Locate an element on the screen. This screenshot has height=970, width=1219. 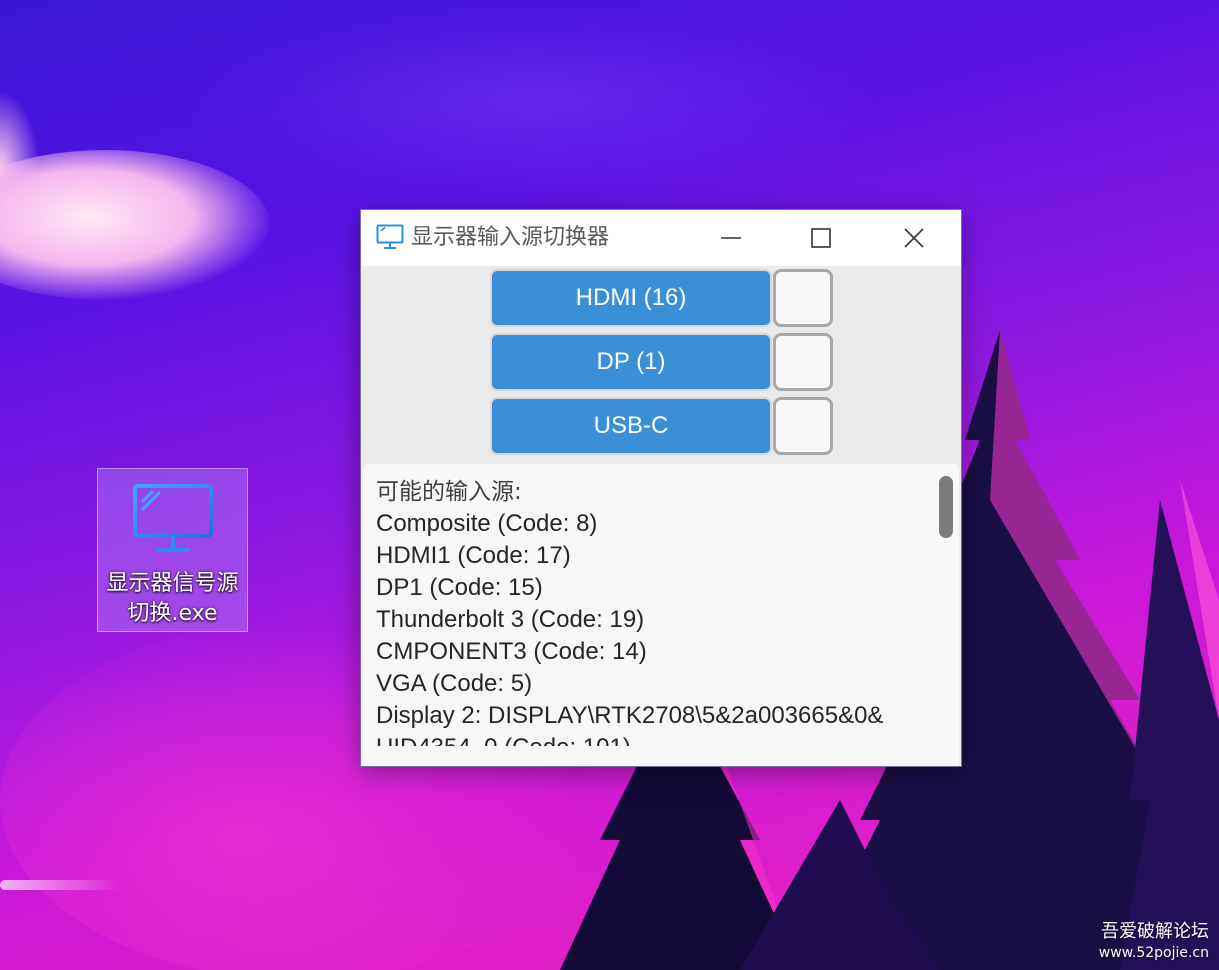
maximize-icon is located at coordinates (821, 238).